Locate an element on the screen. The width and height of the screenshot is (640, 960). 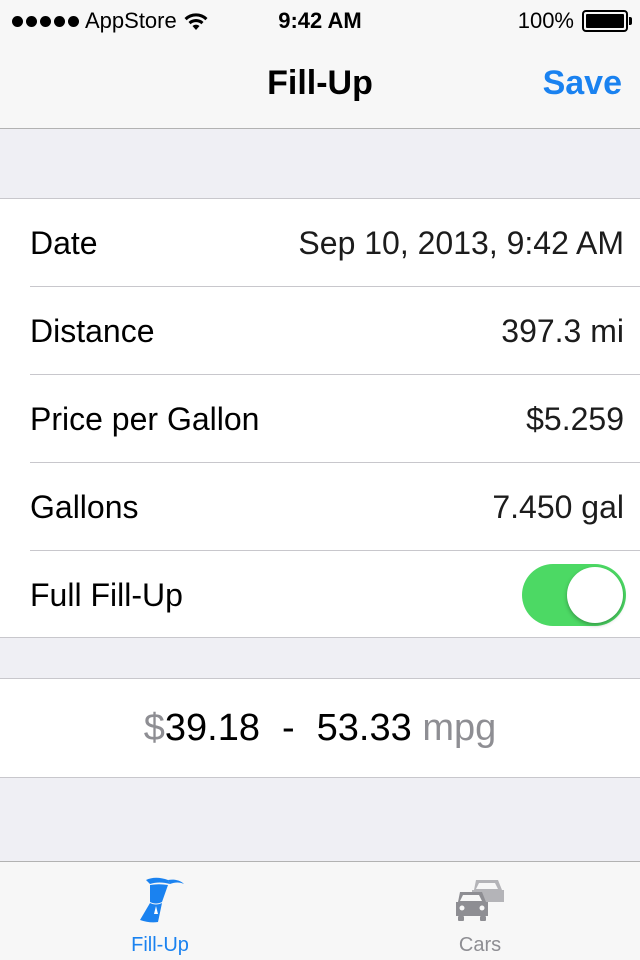
tab-cars: Cars is located at coordinates (480, 911).